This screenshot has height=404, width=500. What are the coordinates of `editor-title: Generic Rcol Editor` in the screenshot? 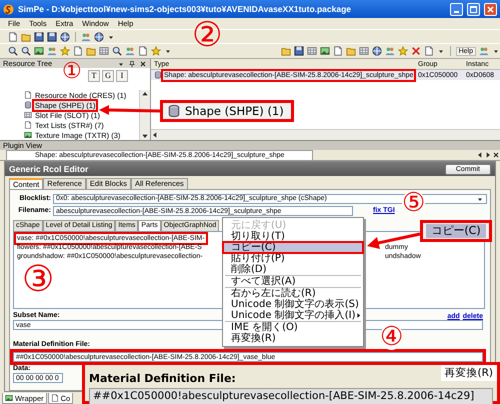 It's located at (49, 169).